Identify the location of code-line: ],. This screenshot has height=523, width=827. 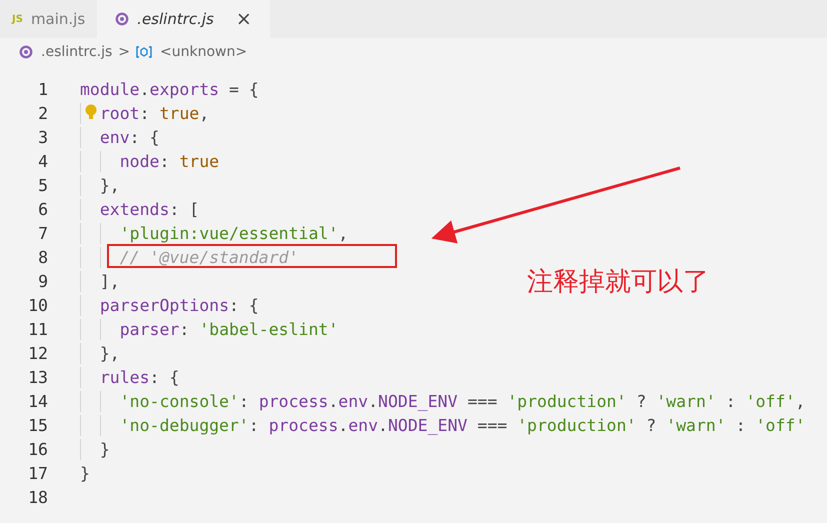
(100, 281).